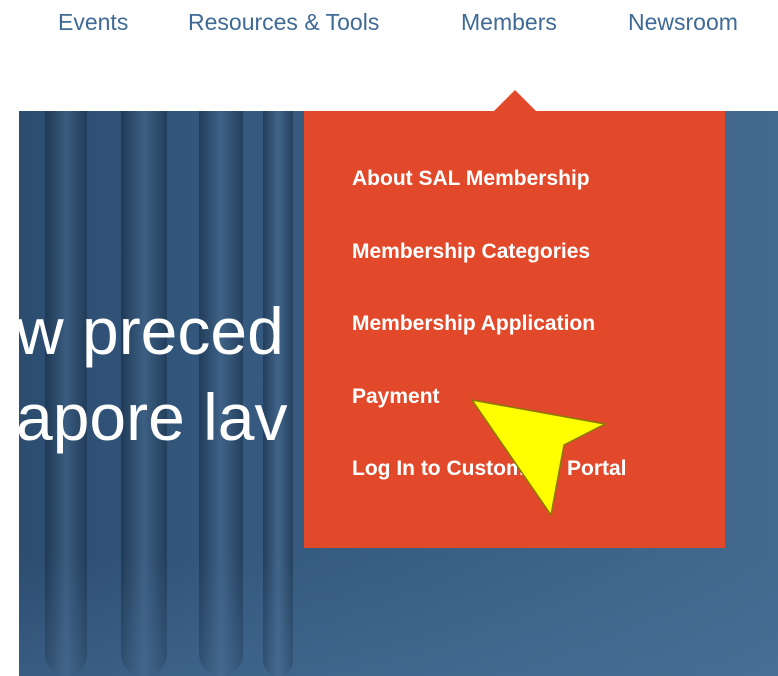 This screenshot has width=778, height=676. Describe the element at coordinates (93, 22) in the screenshot. I see `nav-item-events: Events` at that location.